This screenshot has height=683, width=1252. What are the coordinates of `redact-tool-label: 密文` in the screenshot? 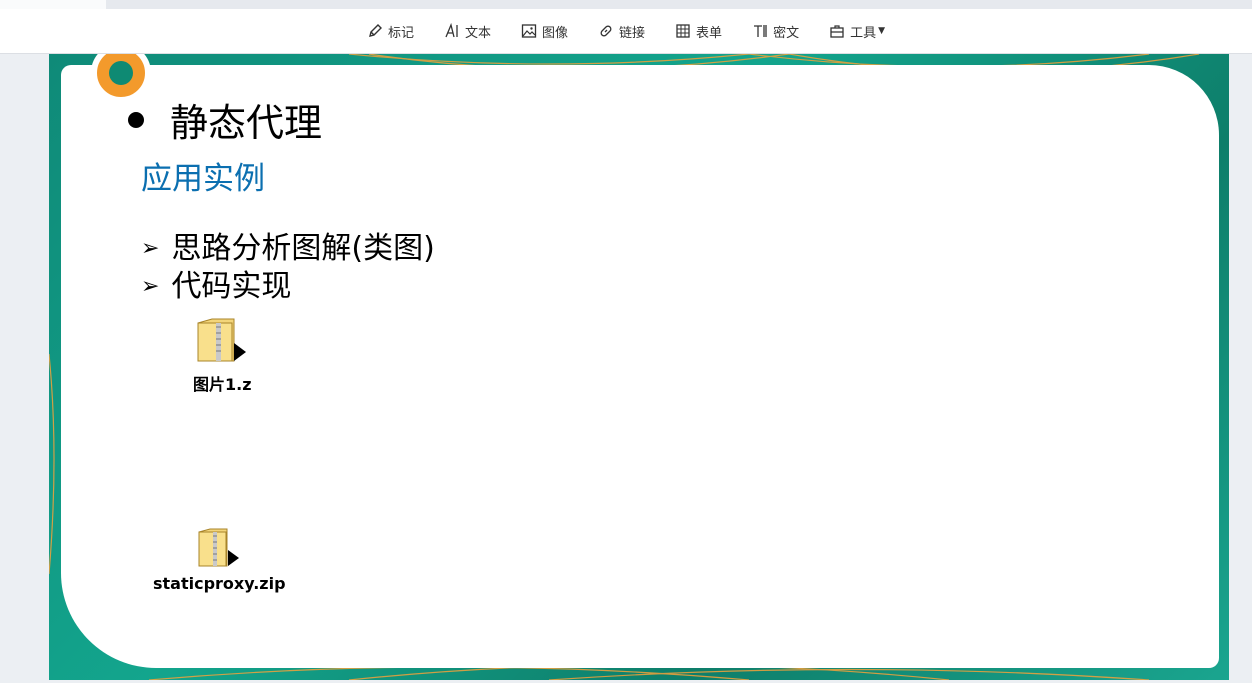 It's located at (786, 33).